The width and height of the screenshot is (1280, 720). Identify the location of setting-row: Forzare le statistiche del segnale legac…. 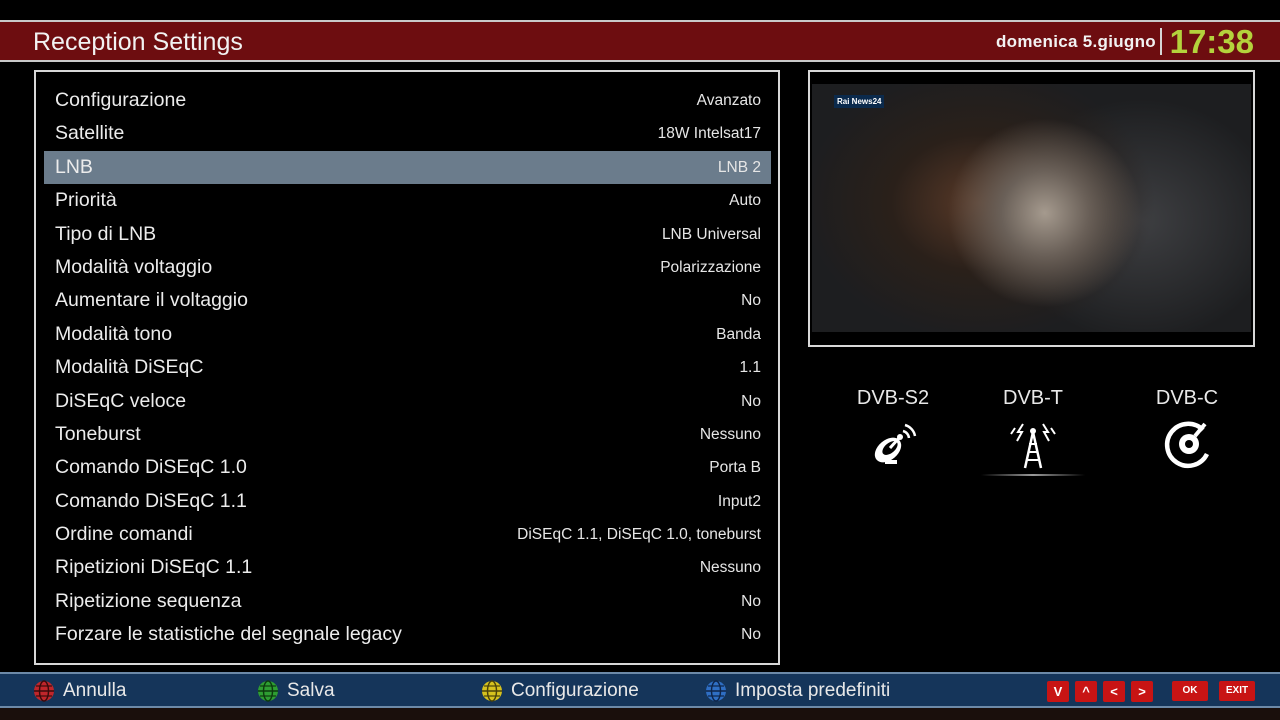
(407, 634).